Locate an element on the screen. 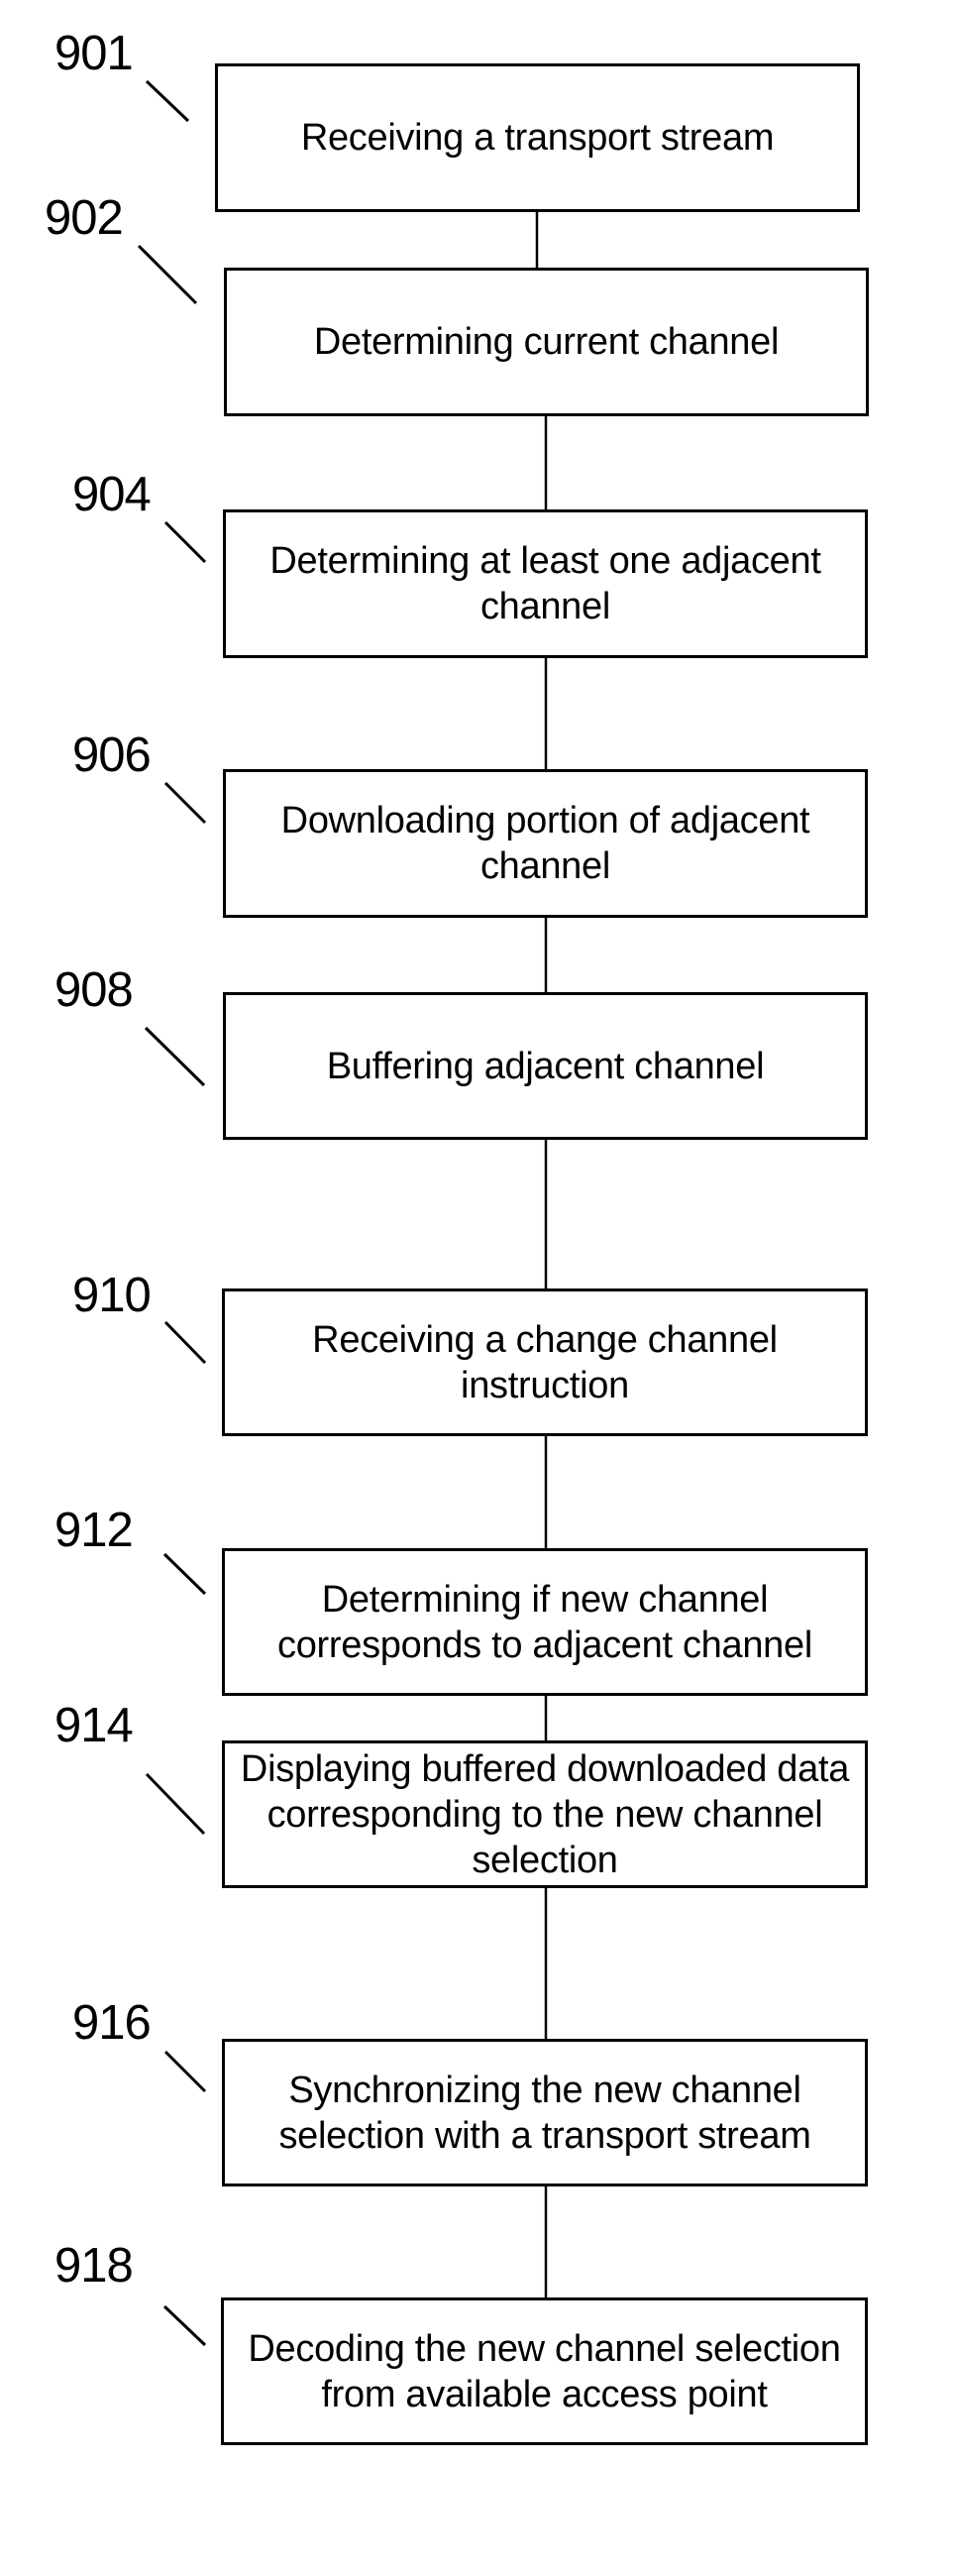 The height and width of the screenshot is (2576, 955). reference-numeral-906: 906 is located at coordinates (112, 755).